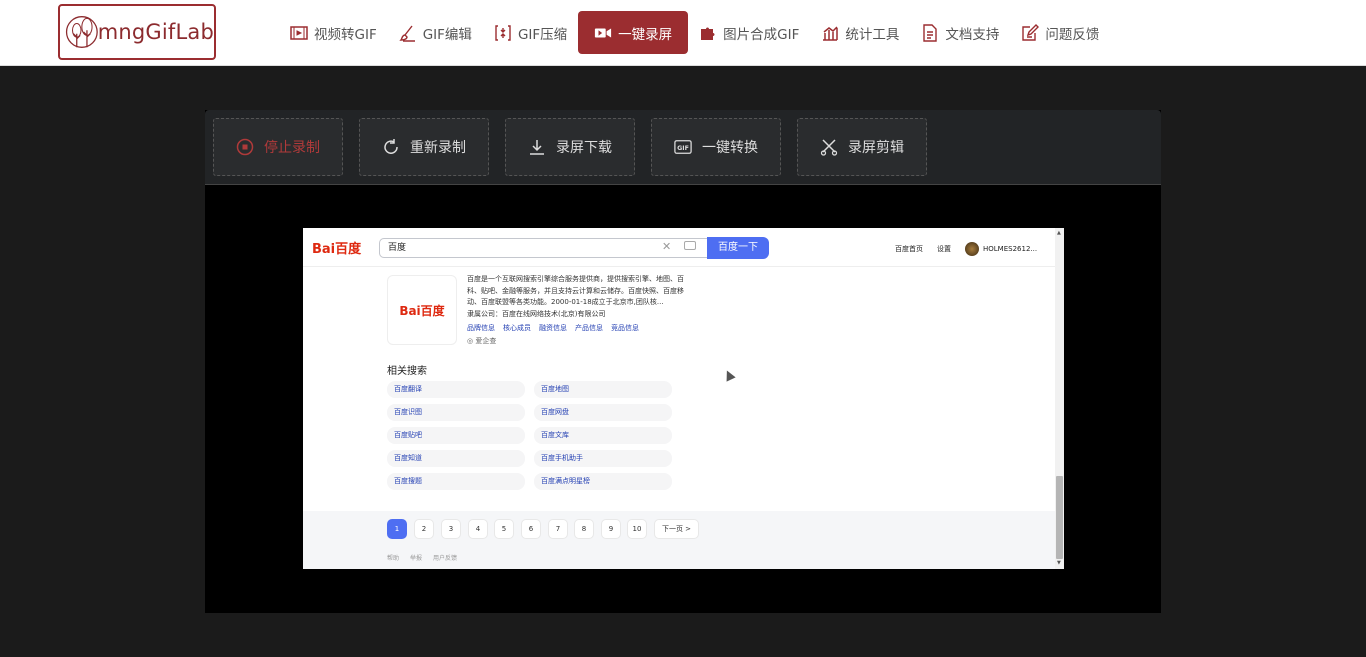 The width and height of the screenshot is (1366, 657). I want to click on logo: mngGifLab, so click(137, 32).